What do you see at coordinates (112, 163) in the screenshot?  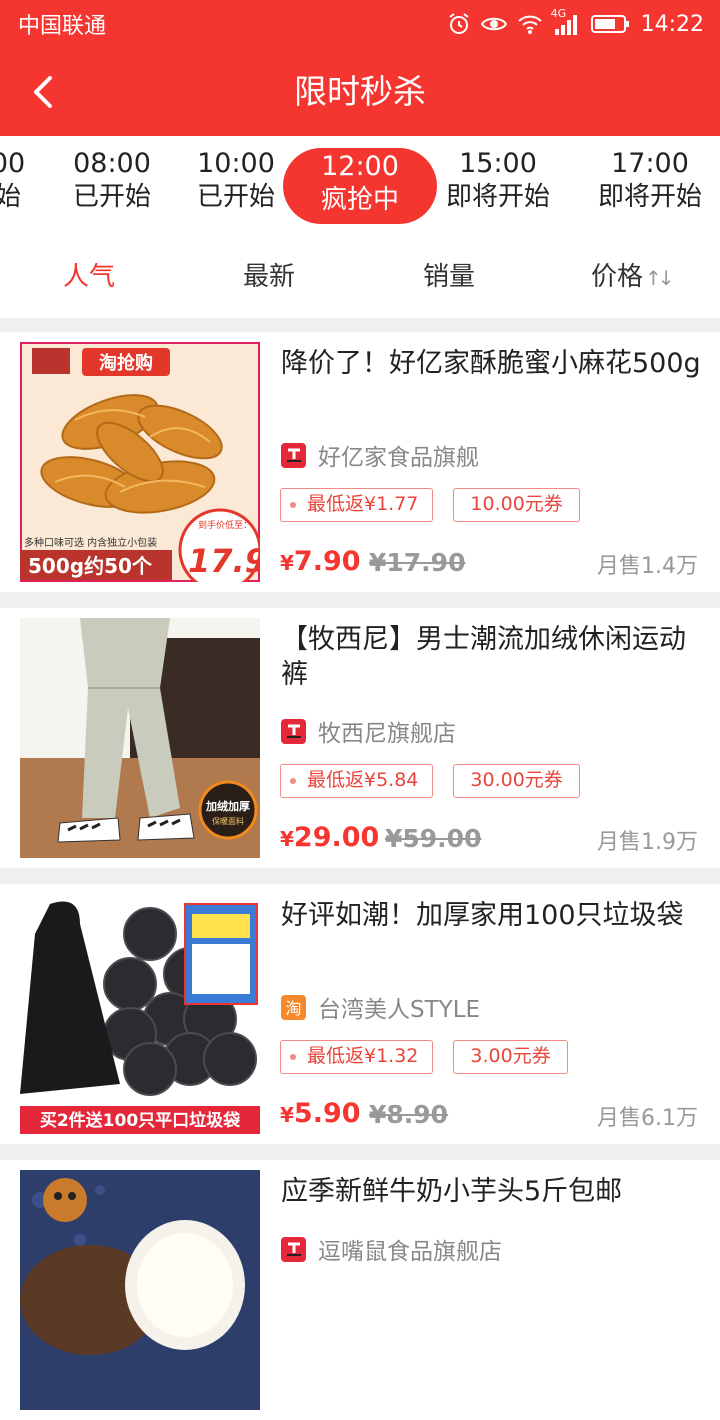 I see `time-slot-time: 08:00` at bounding box center [112, 163].